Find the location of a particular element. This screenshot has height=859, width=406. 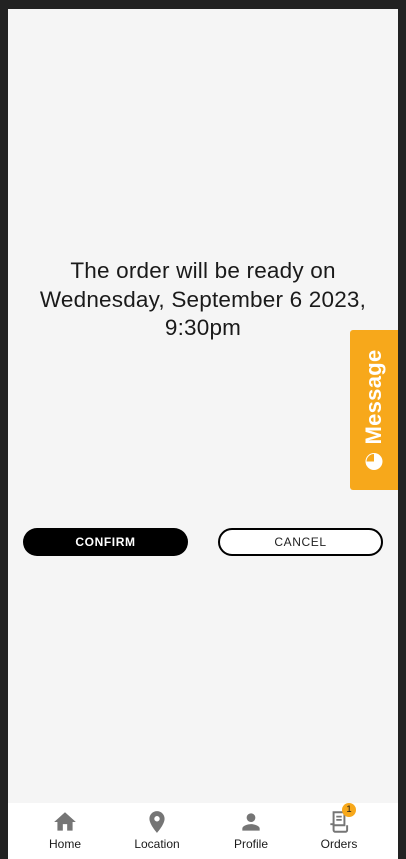

chat-bubble-icon is located at coordinates (374, 462).